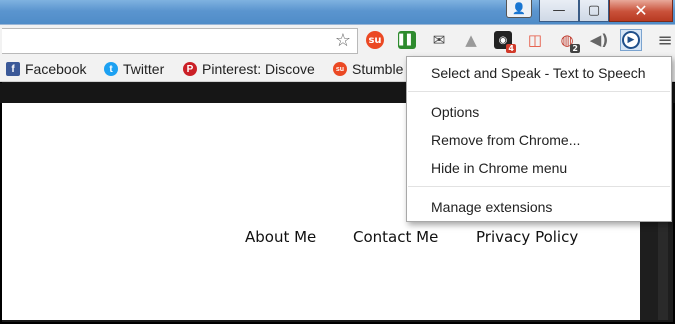 The height and width of the screenshot is (324, 675). I want to click on extension-button: ◫, so click(535, 40).